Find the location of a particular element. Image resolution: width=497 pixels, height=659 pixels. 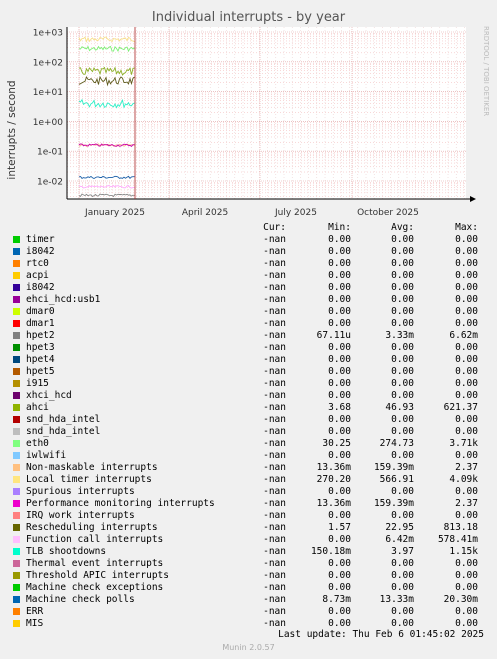

legend-series-name: Machine check polls is located at coordinates (80, 599).